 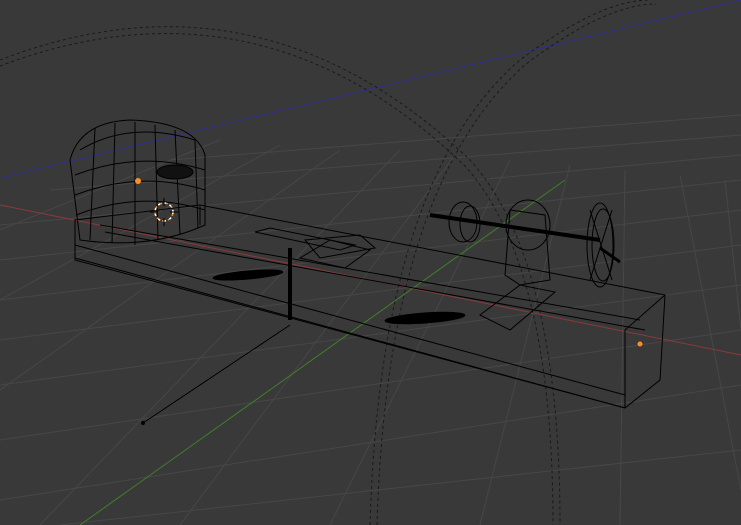 I want to click on crosshair-circle-icon, so click(x=164, y=212).